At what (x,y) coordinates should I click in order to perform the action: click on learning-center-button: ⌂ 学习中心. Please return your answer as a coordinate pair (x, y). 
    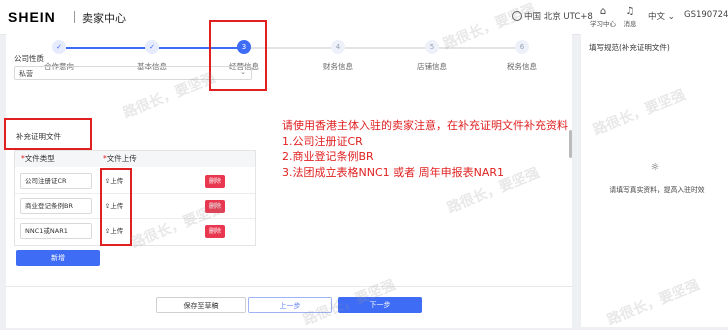
    Looking at the image, I should click on (603, 17).